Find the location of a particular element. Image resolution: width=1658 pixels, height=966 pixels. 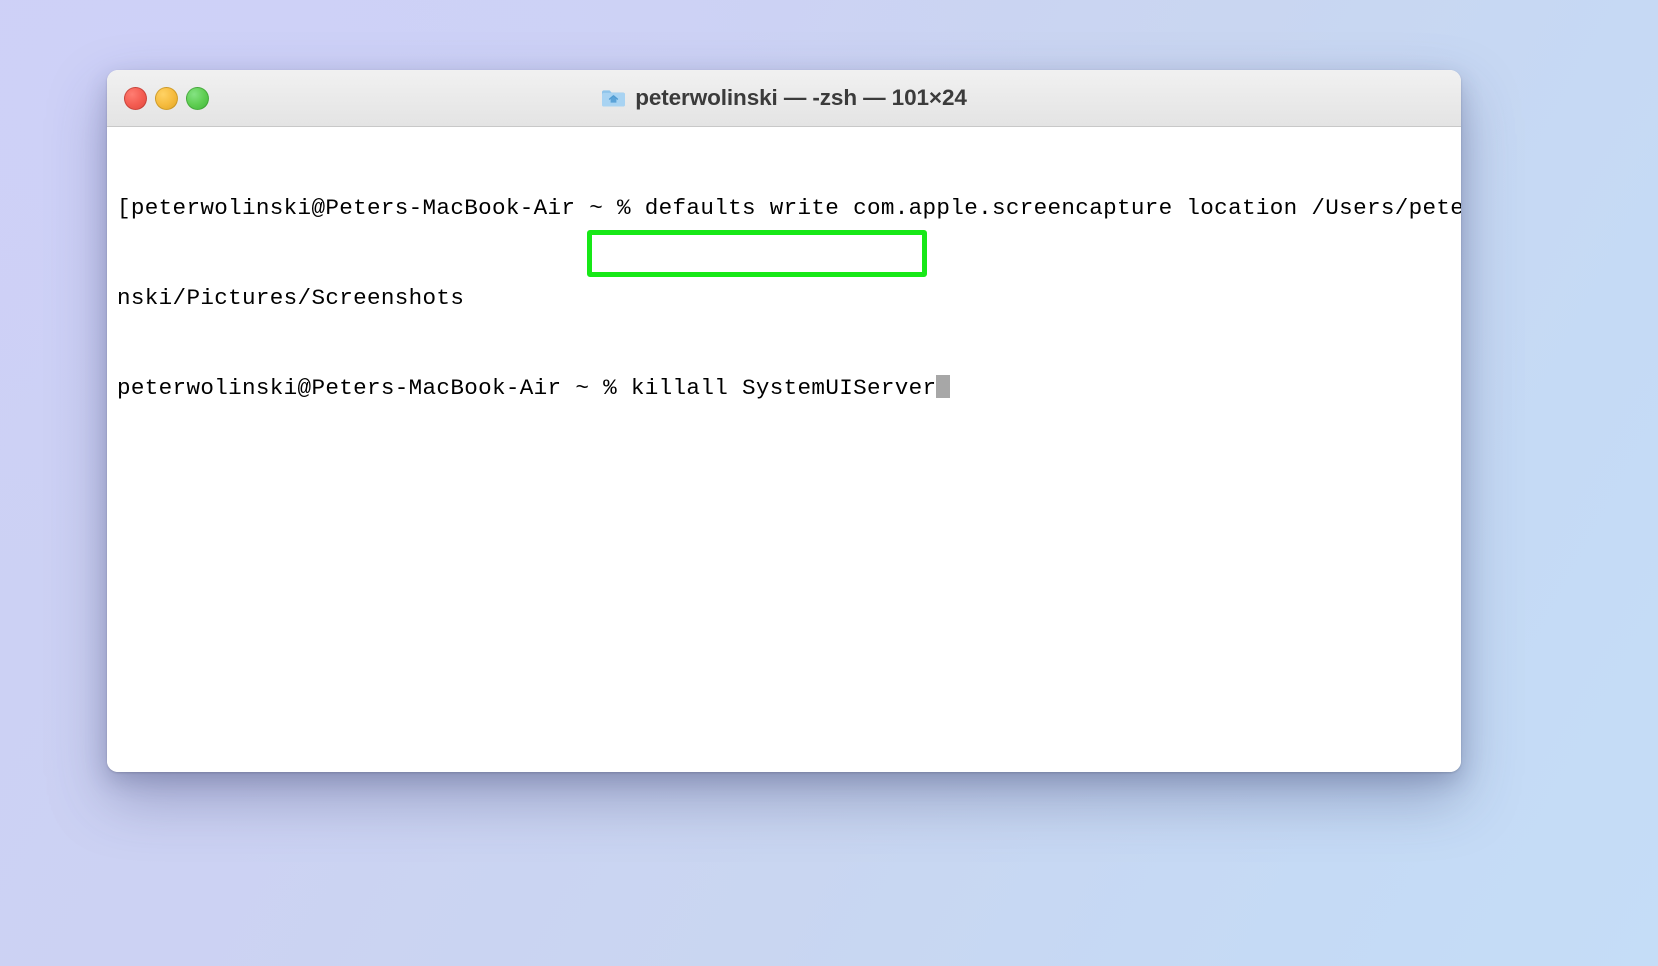

terminal-prompt: peterwolinski@Peters-MacBook-Air ~ % is located at coordinates (367, 388).